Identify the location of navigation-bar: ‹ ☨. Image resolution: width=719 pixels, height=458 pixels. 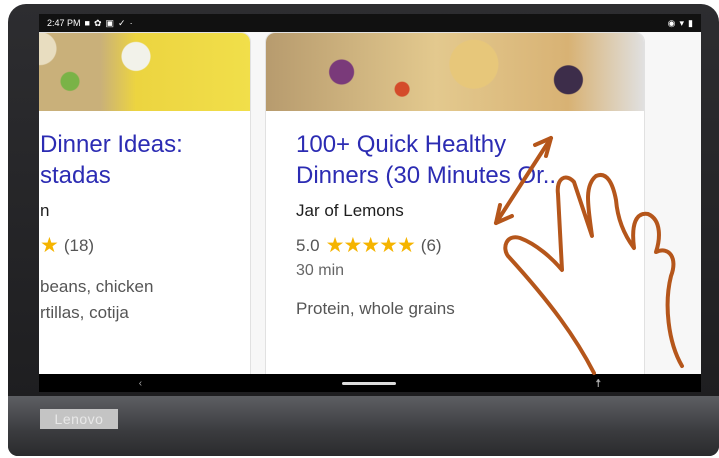
(370, 383).